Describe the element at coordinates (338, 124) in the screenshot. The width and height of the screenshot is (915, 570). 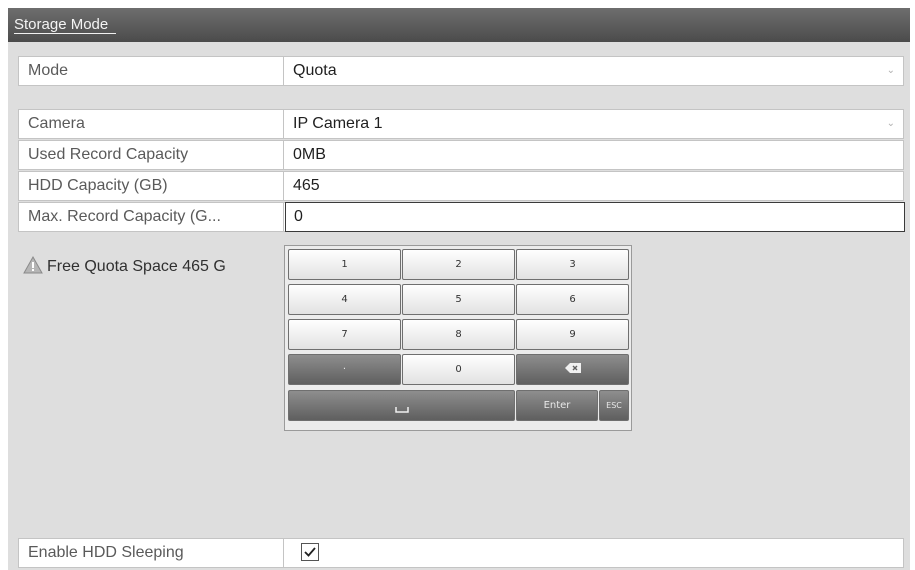
I see `camera-select: IP Camera 1` at that location.